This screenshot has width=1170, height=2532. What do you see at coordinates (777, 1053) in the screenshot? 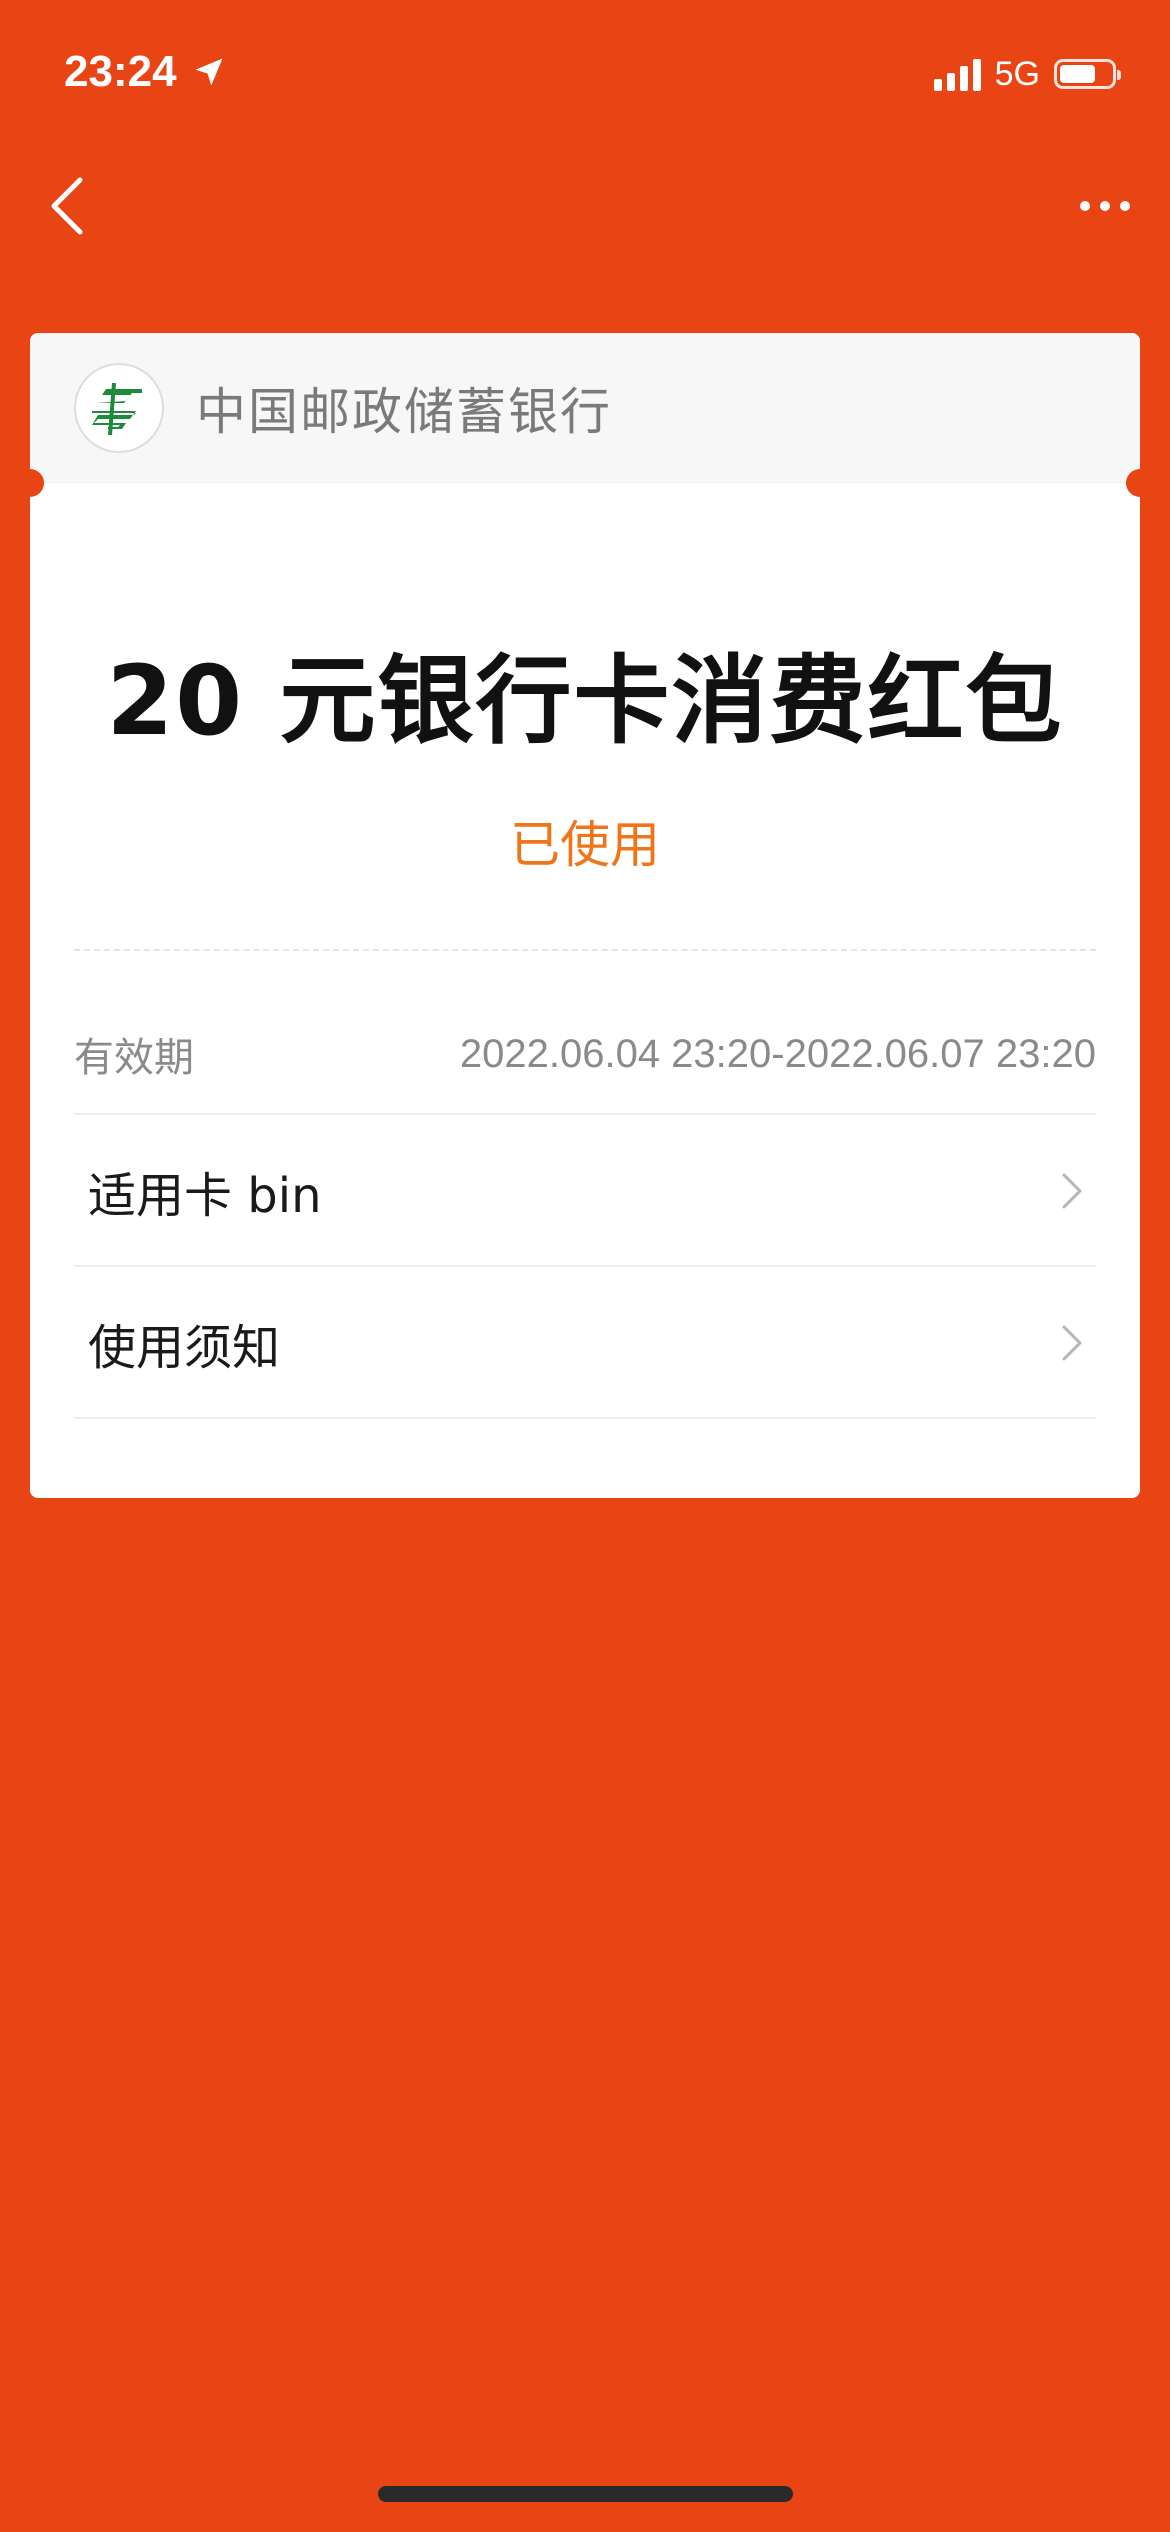
I see `validity-value: 2022.06.04 23:20-2022.06.07 23:20` at bounding box center [777, 1053].